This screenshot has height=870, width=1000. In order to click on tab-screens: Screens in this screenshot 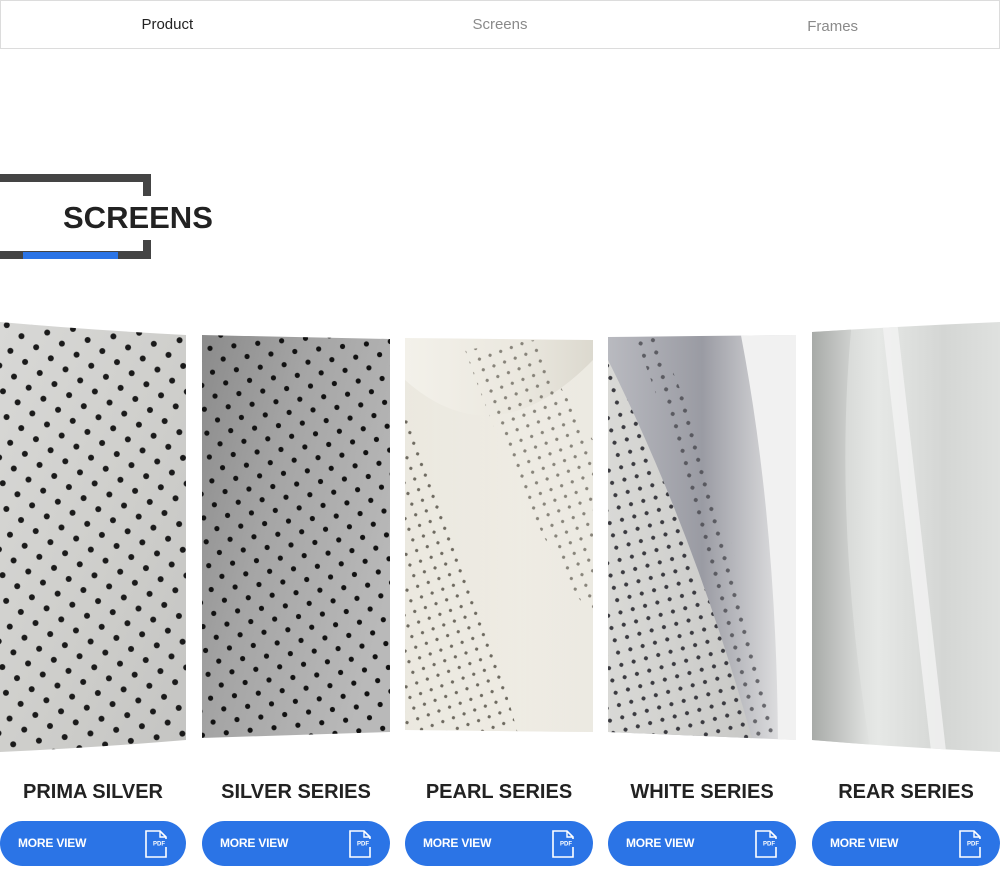, I will do `click(500, 24)`.